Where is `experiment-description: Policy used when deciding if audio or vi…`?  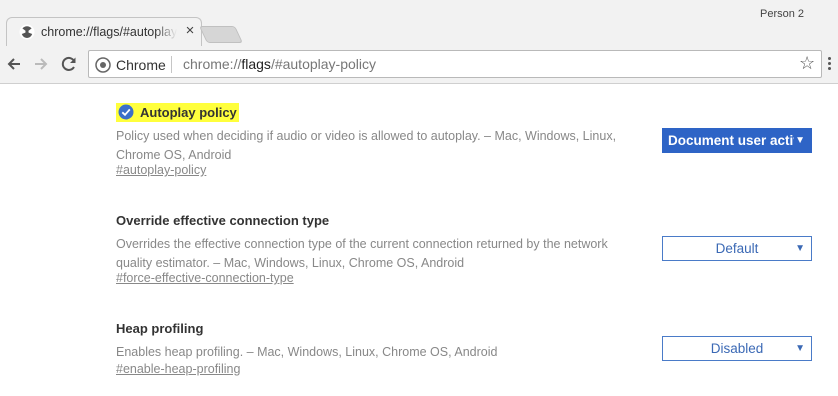
experiment-description: Policy used when deciding if audio or vi… is located at coordinates (366, 145).